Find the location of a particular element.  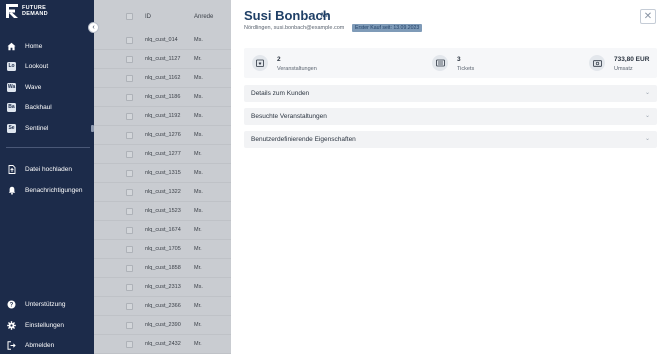

sidebar-item-label: Benachrichtigungen is located at coordinates (54, 190).